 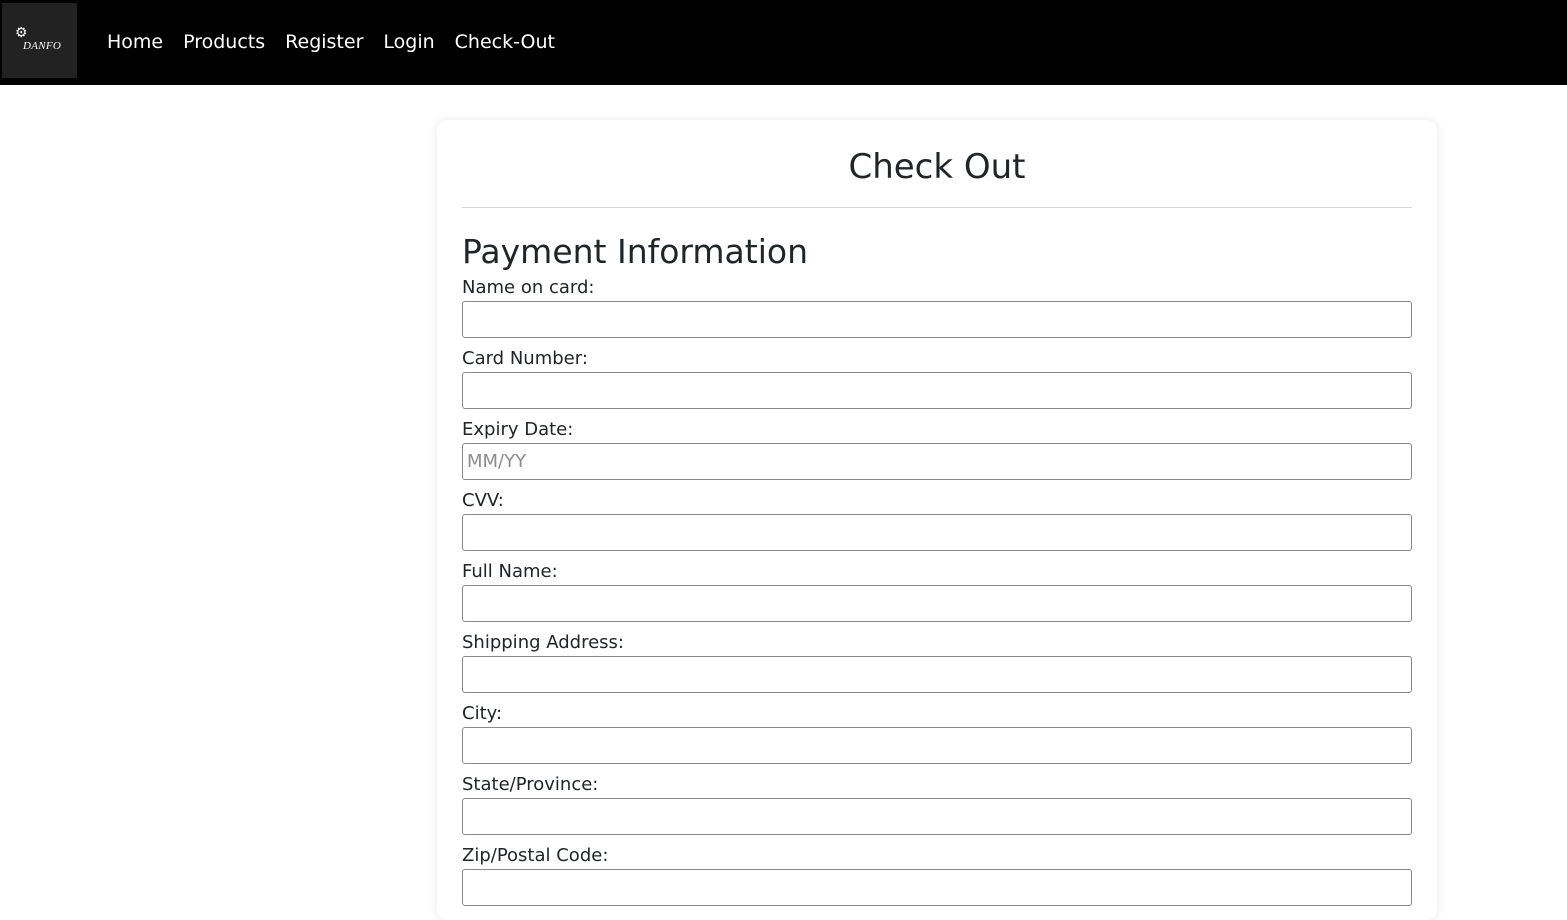 I want to click on full-name-label: Full Name:, so click(x=510, y=571).